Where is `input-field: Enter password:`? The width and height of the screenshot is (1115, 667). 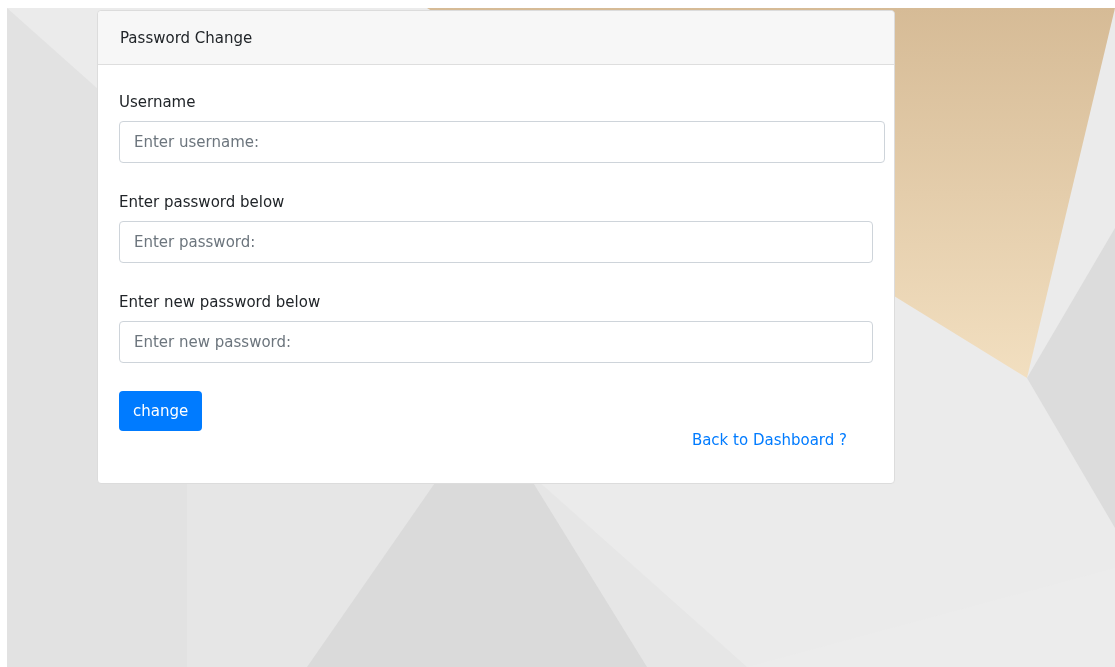 input-field: Enter password: is located at coordinates (496, 242).